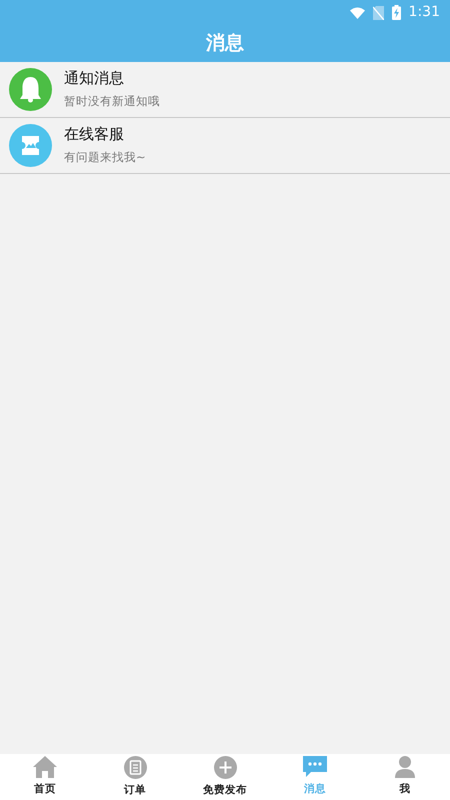 The height and width of the screenshot is (800, 450). Describe the element at coordinates (94, 133) in the screenshot. I see `message-title: 在线客服` at that location.